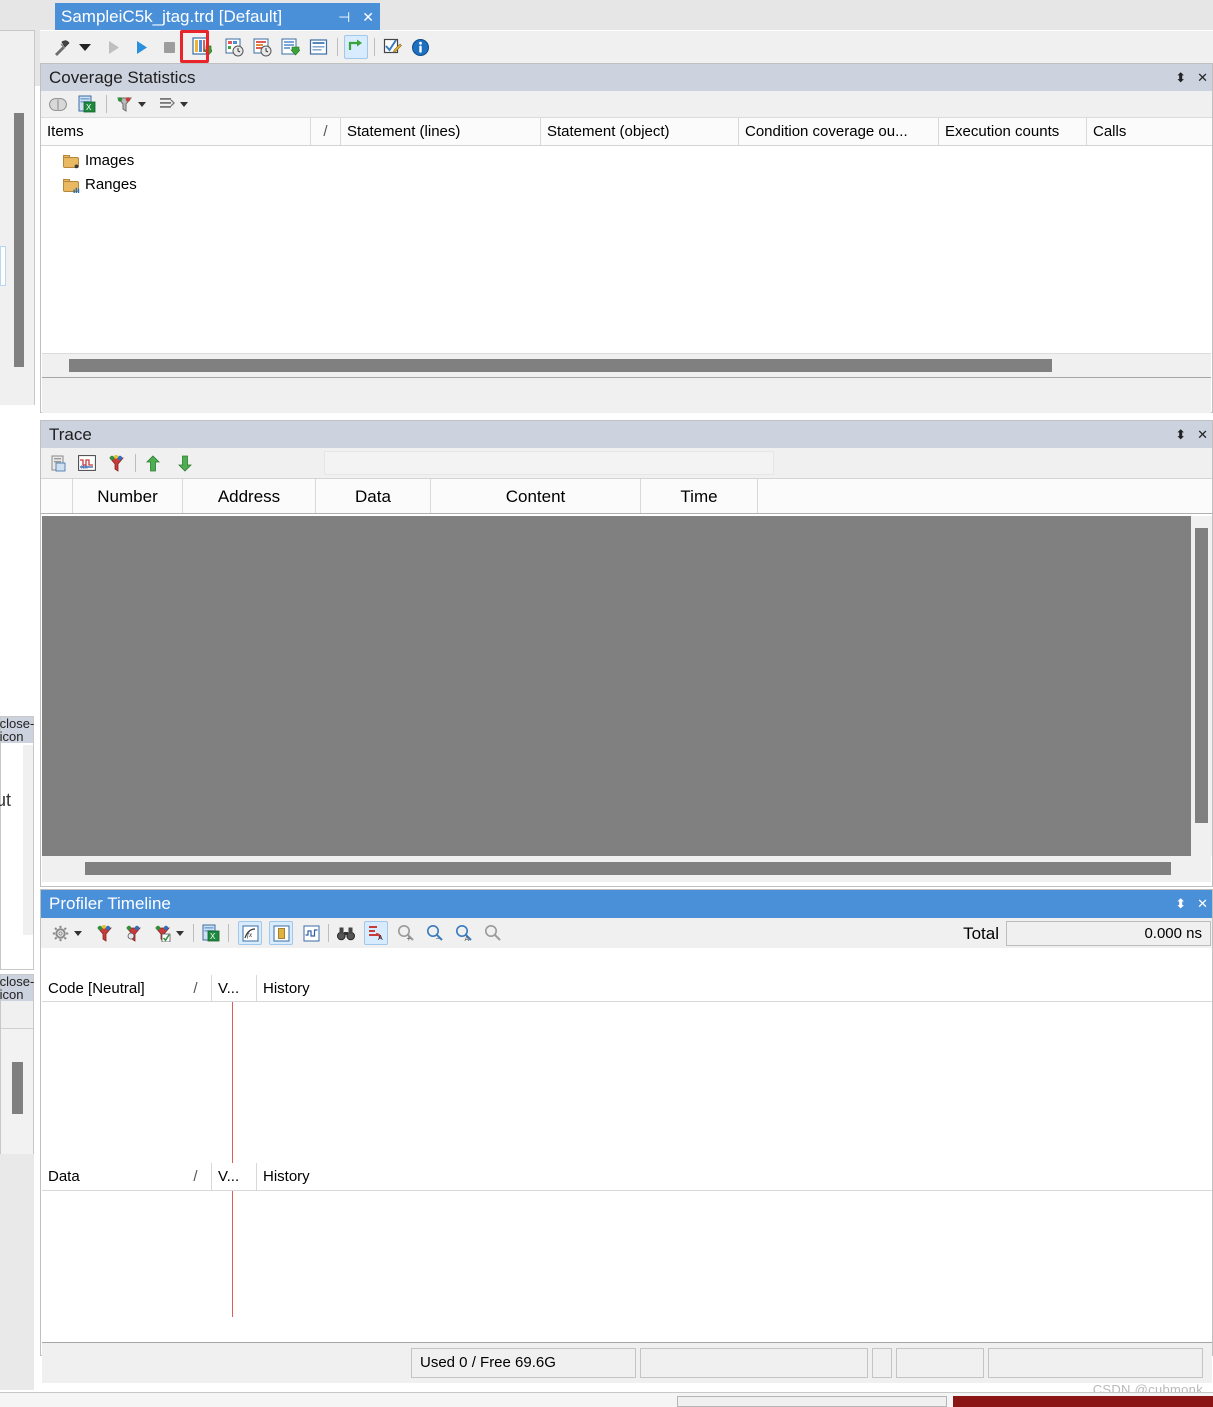  Describe the element at coordinates (234, 47) in the screenshot. I see `profiler-timeline-icon` at that location.